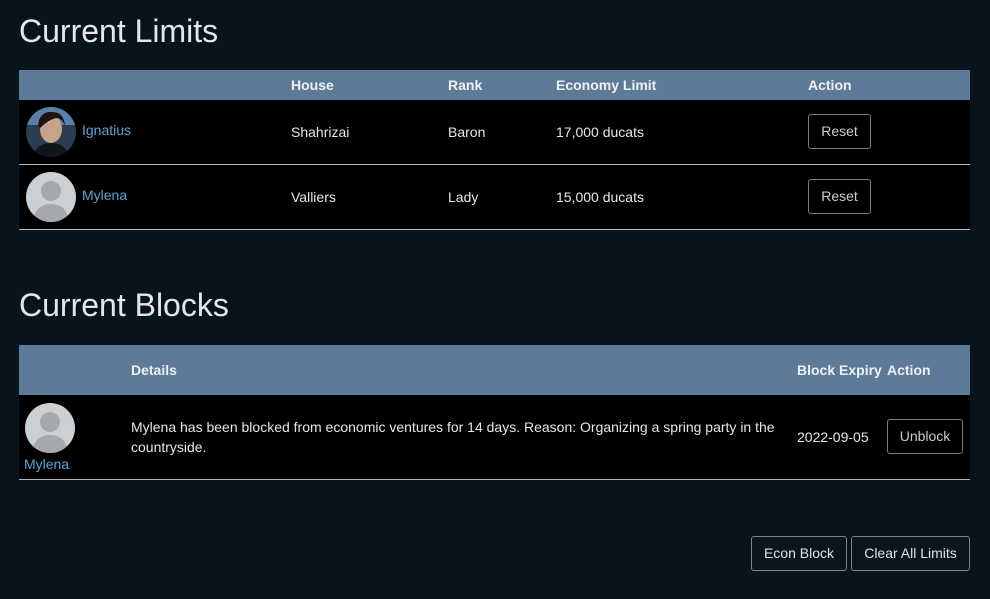 The height and width of the screenshot is (599, 990). I want to click on user-avatar-photo, so click(51, 131).